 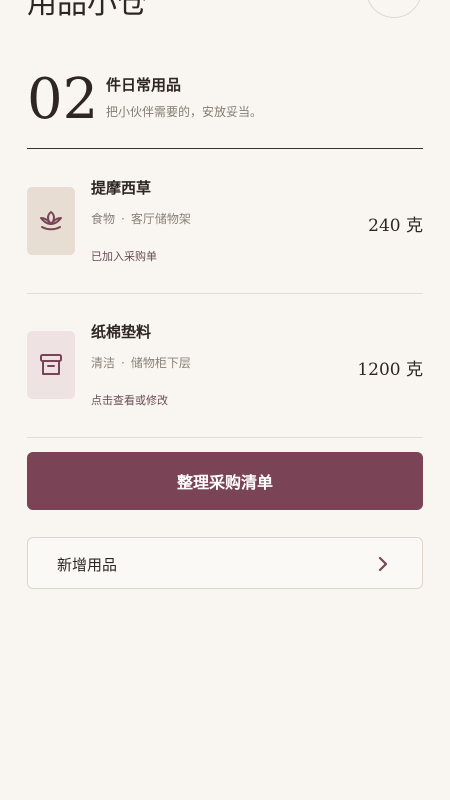 I want to click on item-name: 提摩西草, so click(x=121, y=188).